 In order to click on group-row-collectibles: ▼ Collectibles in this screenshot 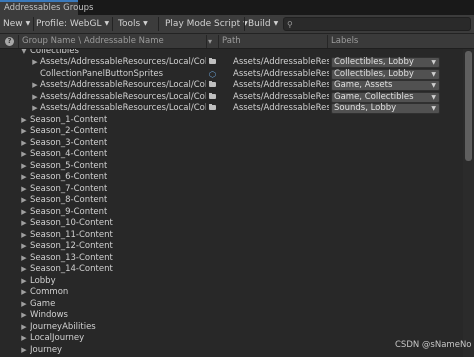, I will do `click(231, 53)`.